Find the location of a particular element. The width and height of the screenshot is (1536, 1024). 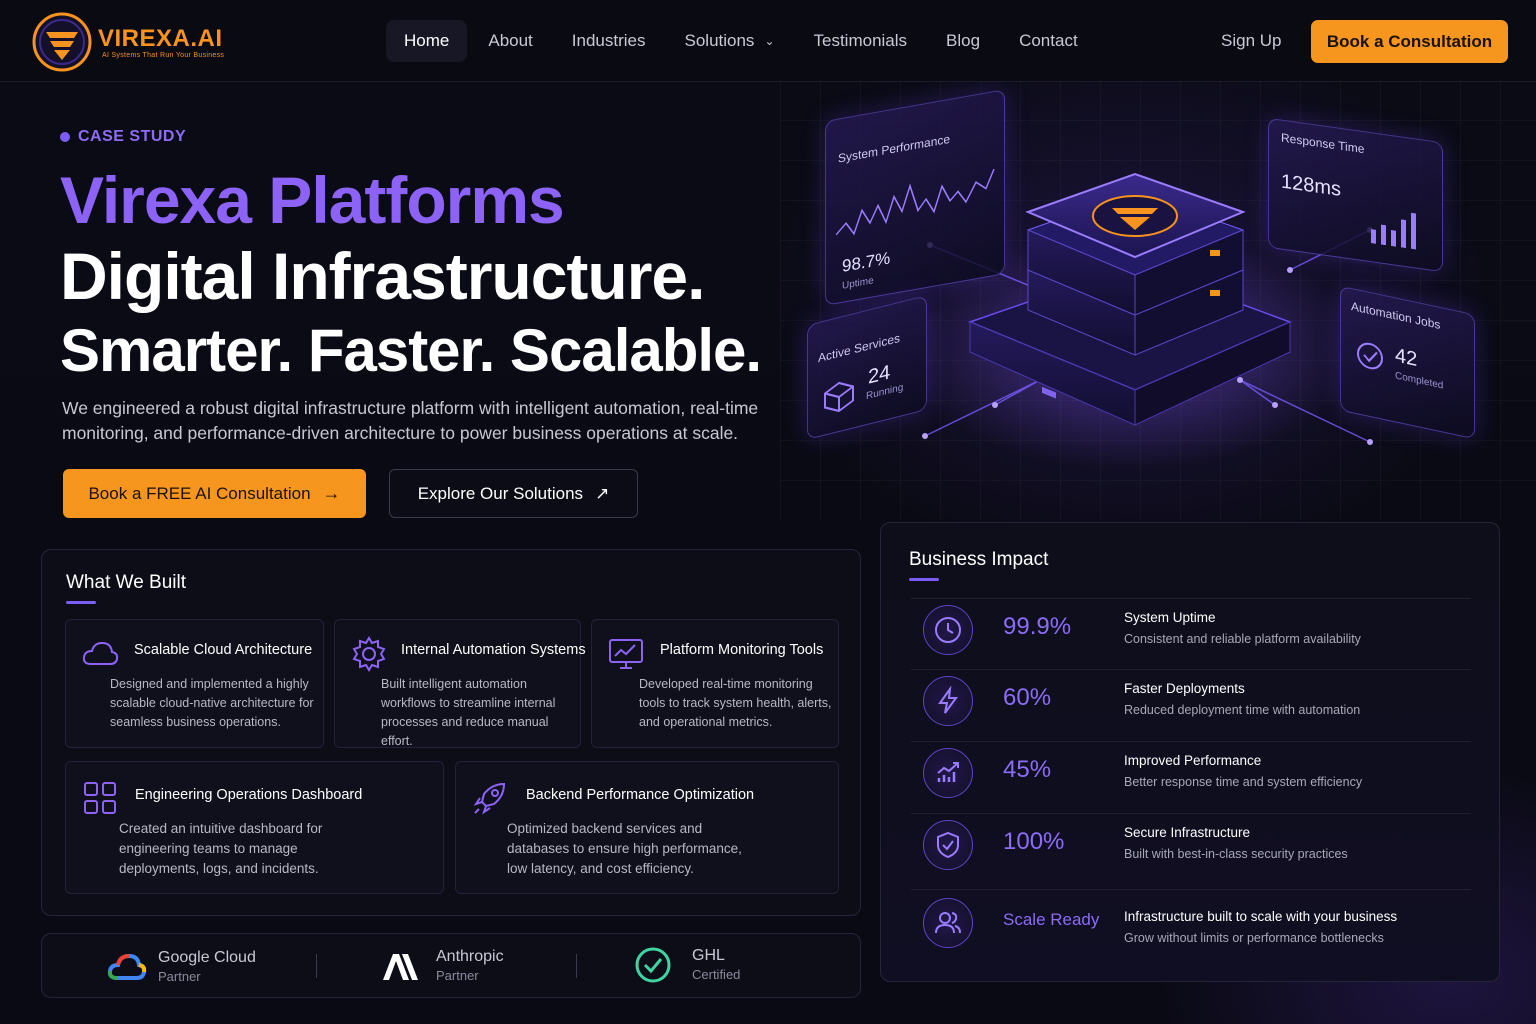

impact-label: Improved Performance is located at coordinates (1193, 760).